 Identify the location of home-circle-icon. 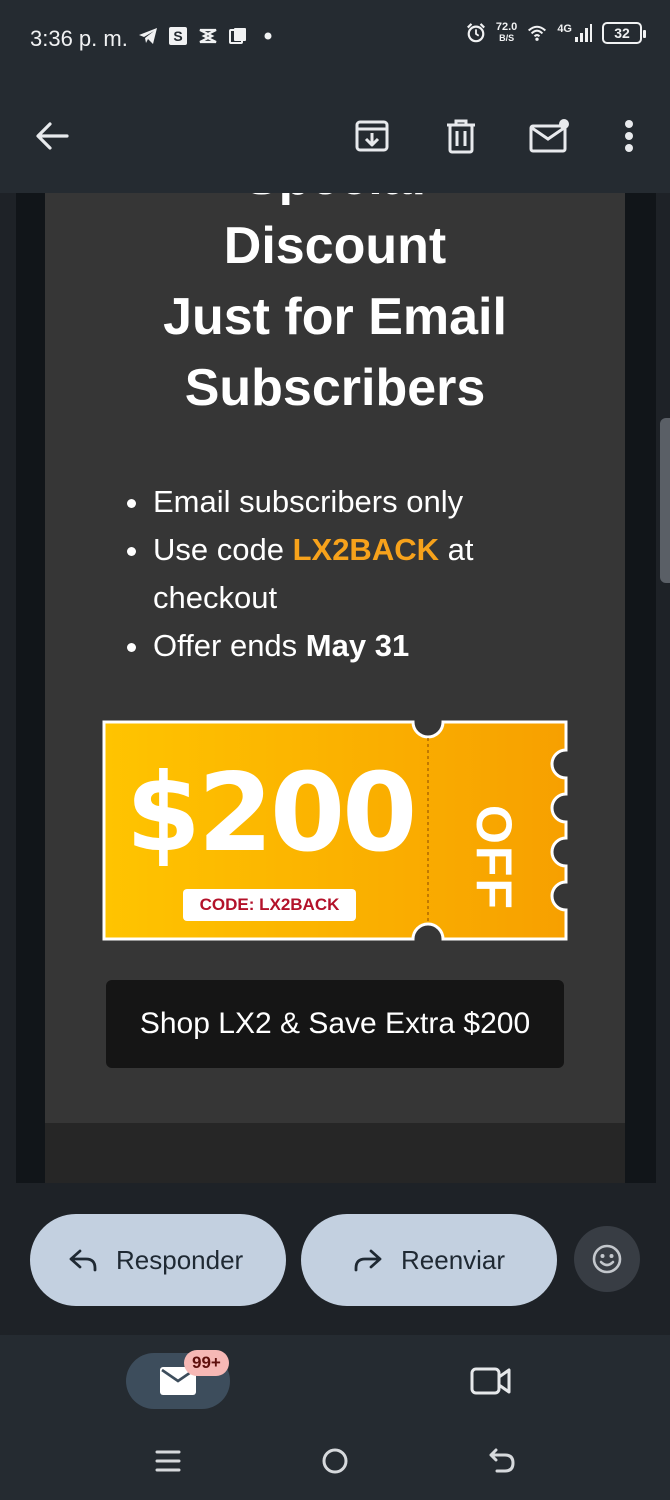
(335, 1461).